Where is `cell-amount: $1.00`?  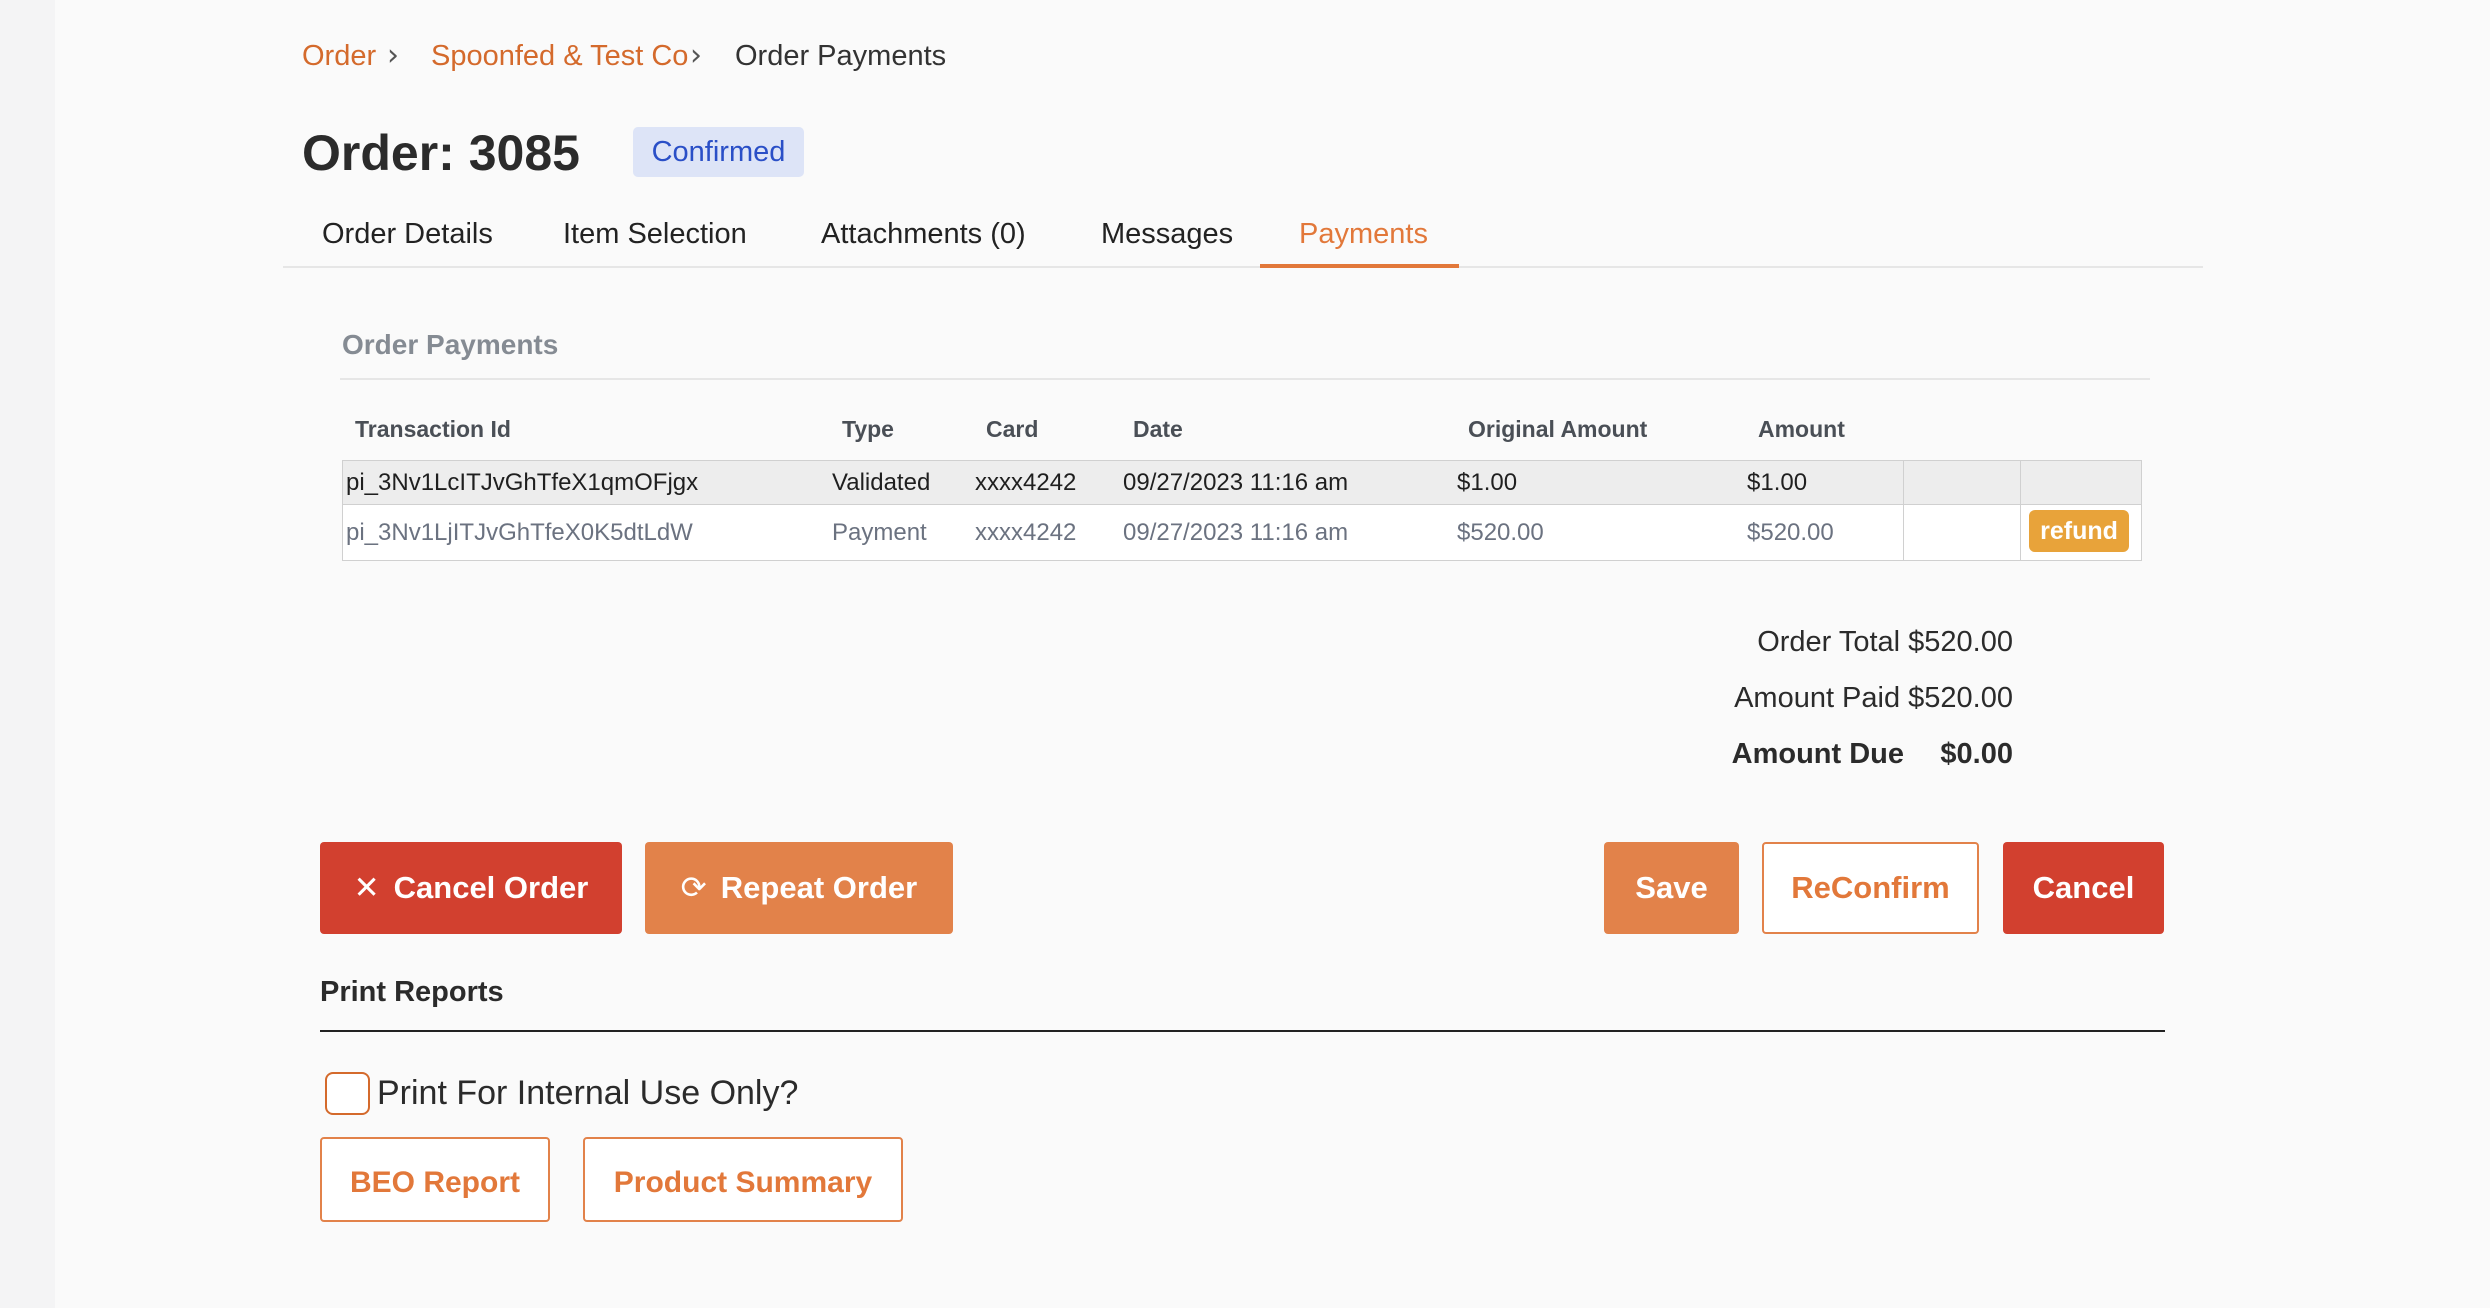
cell-amount: $1.00 is located at coordinates (1777, 482).